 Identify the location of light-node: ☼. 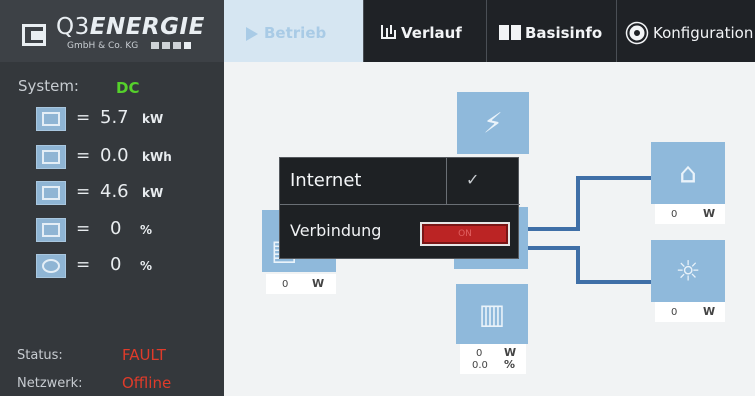
(688, 271).